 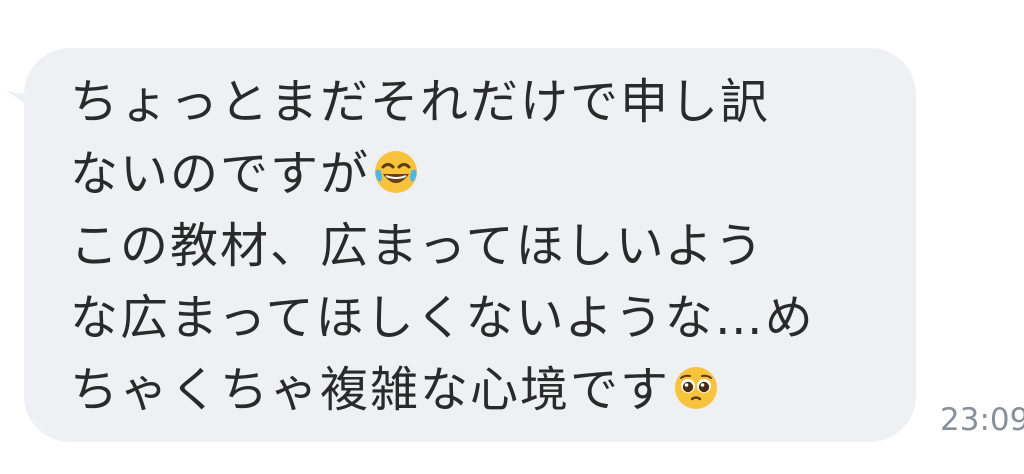 I want to click on message-line-2-text: ないのですが, so click(x=220, y=174).